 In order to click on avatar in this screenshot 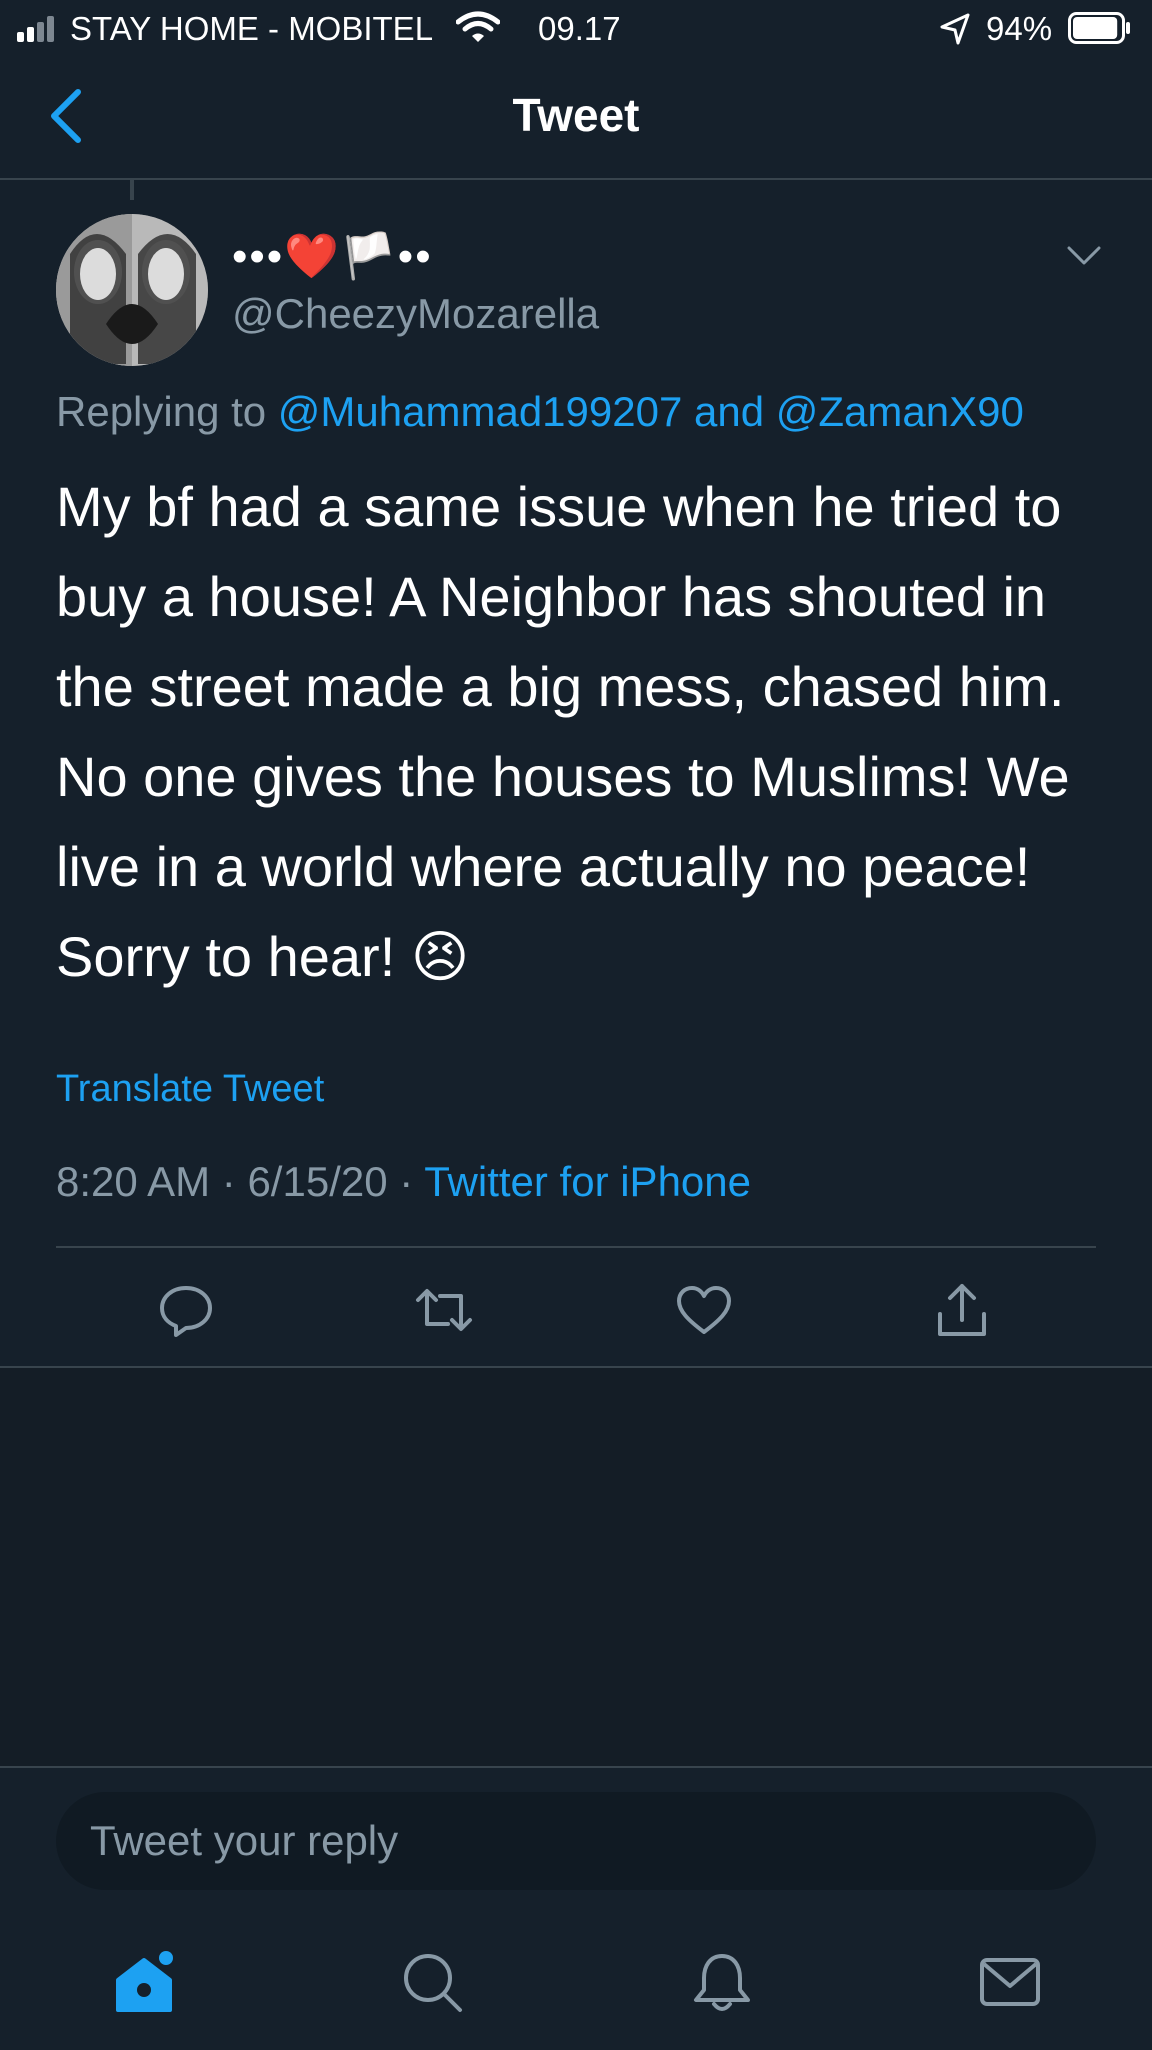, I will do `click(132, 290)`.